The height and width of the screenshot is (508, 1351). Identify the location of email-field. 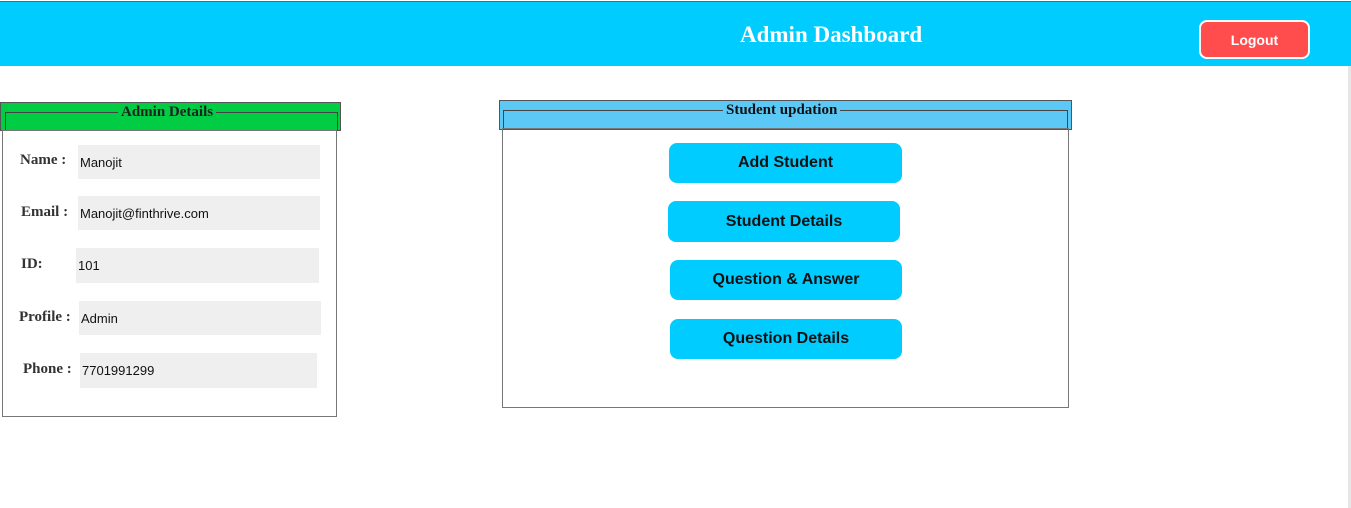
(199, 213).